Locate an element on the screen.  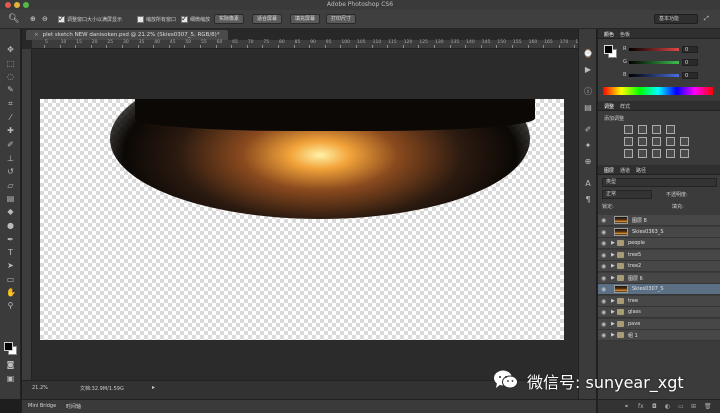
invert-icon is located at coordinates (628, 153).